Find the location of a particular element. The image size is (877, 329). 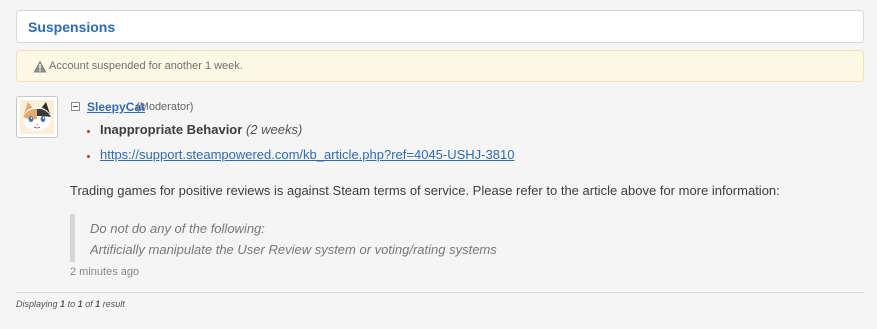

pagination-of-word: of is located at coordinates (89, 304).